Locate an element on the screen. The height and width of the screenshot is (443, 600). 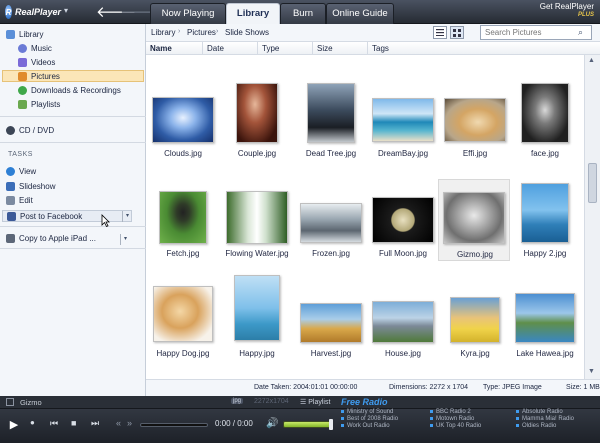
photo-thumbnail: Kyra.jpg is located at coordinates (475, 329).